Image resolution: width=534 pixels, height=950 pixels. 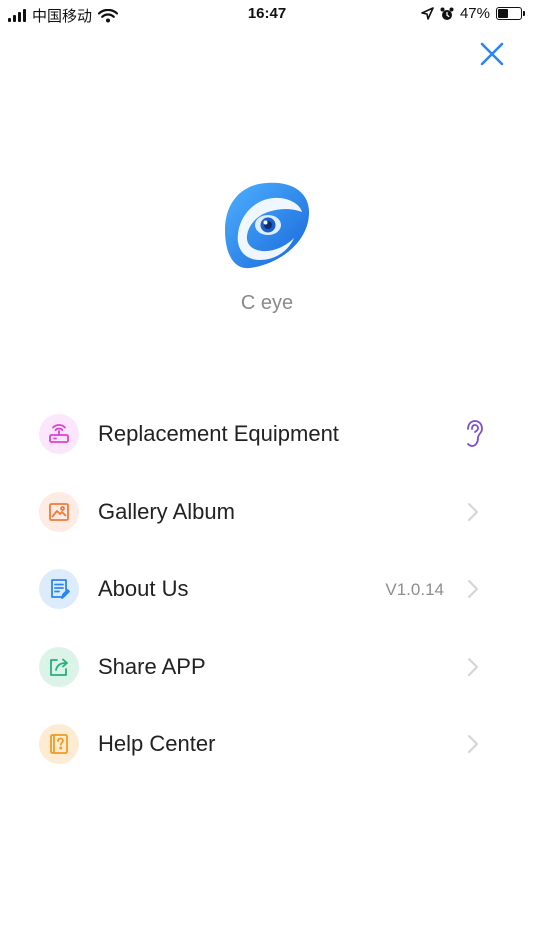 I want to click on close-icon, so click(x=492, y=54).